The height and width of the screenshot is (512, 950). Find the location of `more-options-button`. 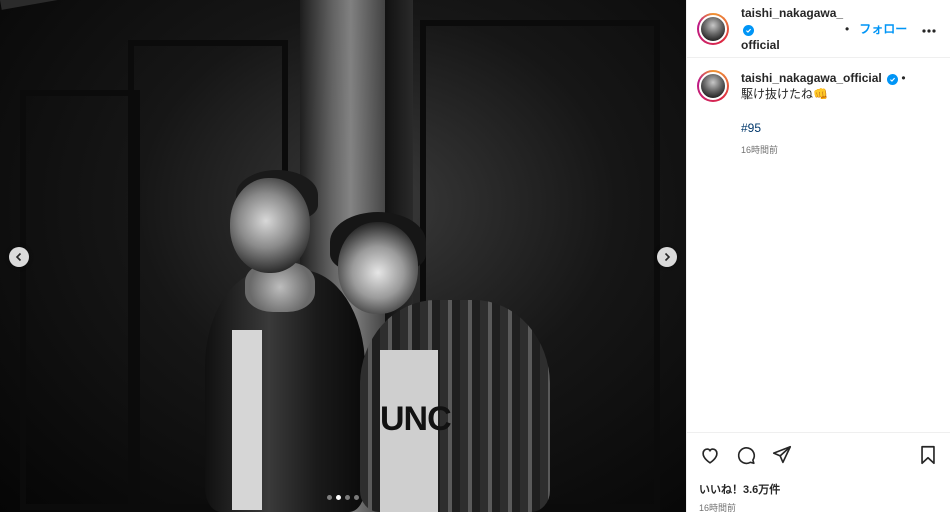

more-options-button is located at coordinates (929, 29).